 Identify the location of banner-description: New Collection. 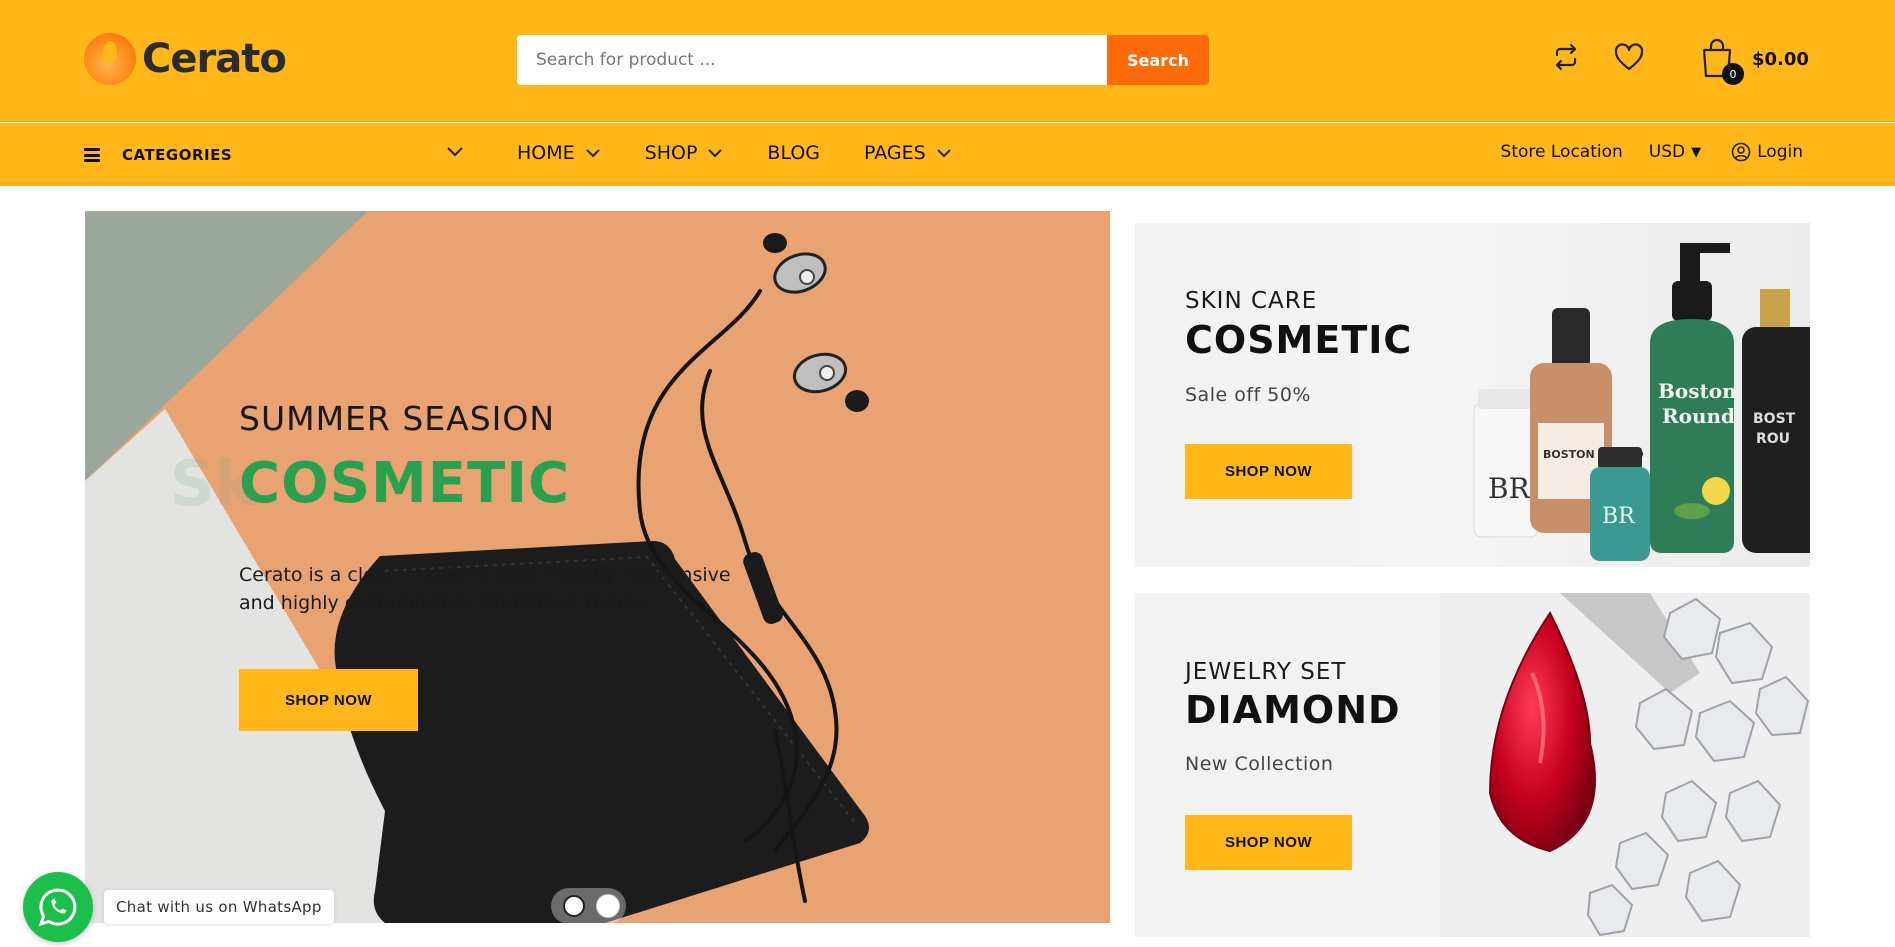
(1259, 764).